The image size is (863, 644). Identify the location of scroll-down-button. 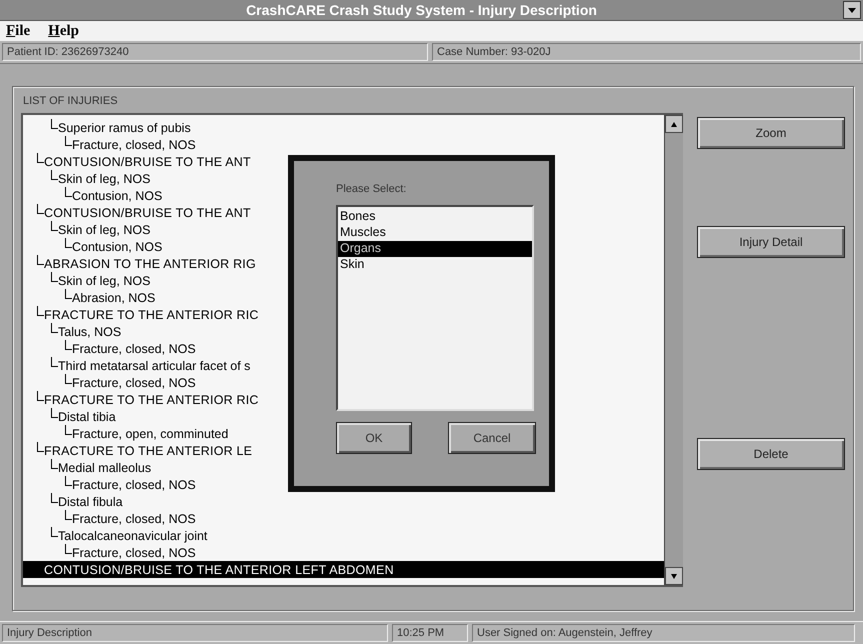
(674, 576).